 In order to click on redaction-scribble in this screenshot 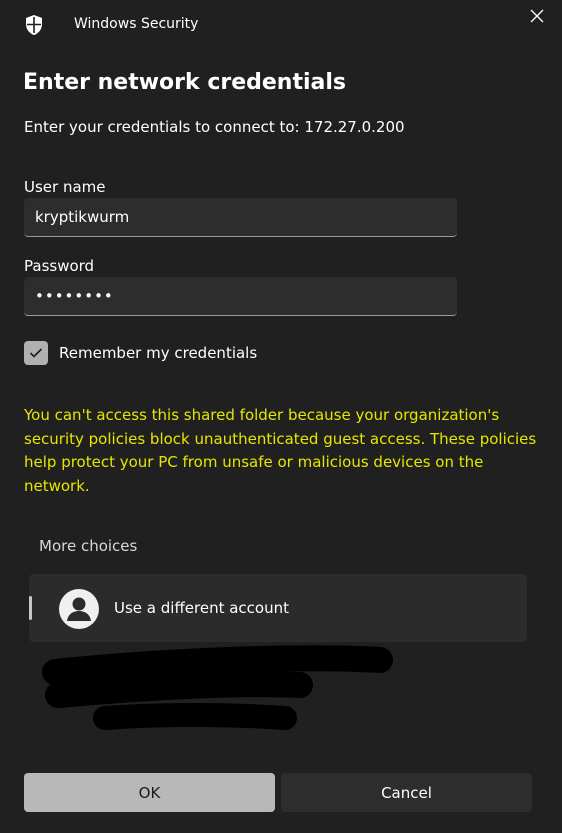, I will do `click(217, 687)`.